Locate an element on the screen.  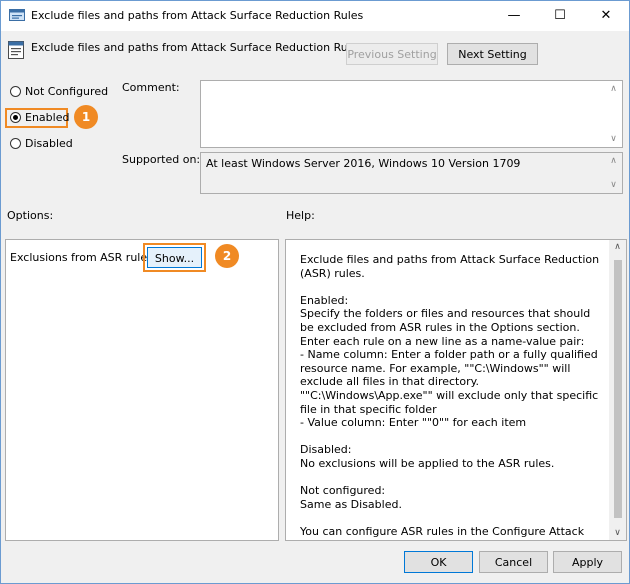
comment-scrollbar: ∧ ∨ is located at coordinates (613, 114).